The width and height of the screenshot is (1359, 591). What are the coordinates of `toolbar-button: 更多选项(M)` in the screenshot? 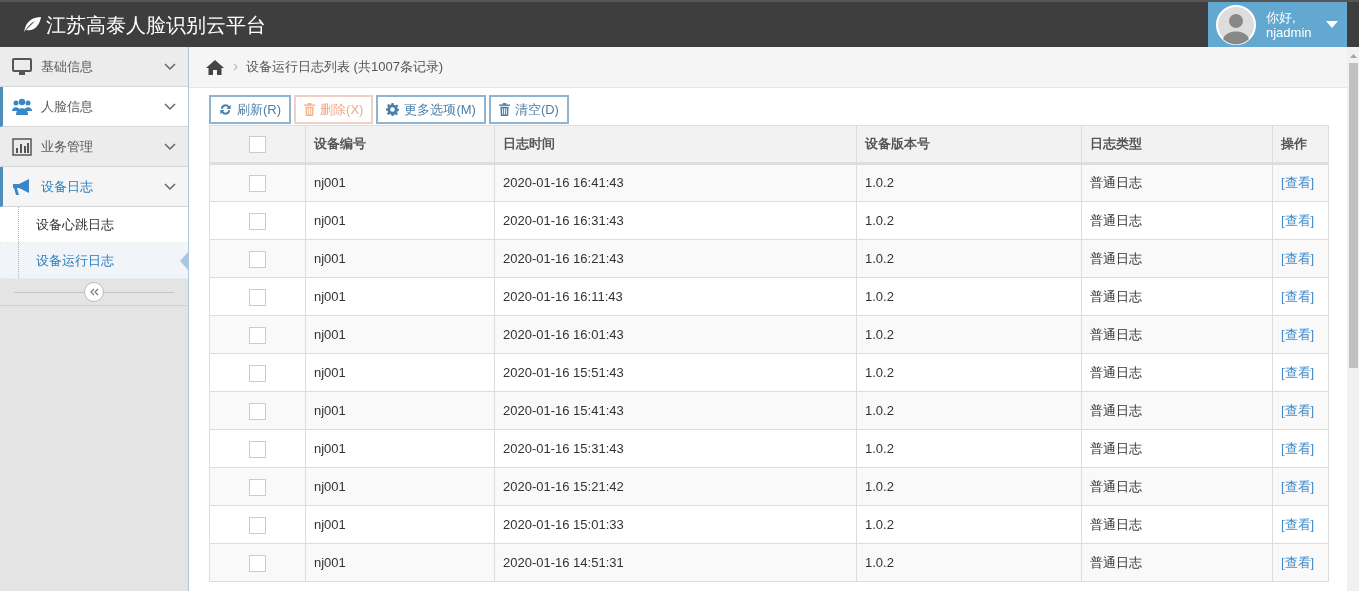 It's located at (431, 109).